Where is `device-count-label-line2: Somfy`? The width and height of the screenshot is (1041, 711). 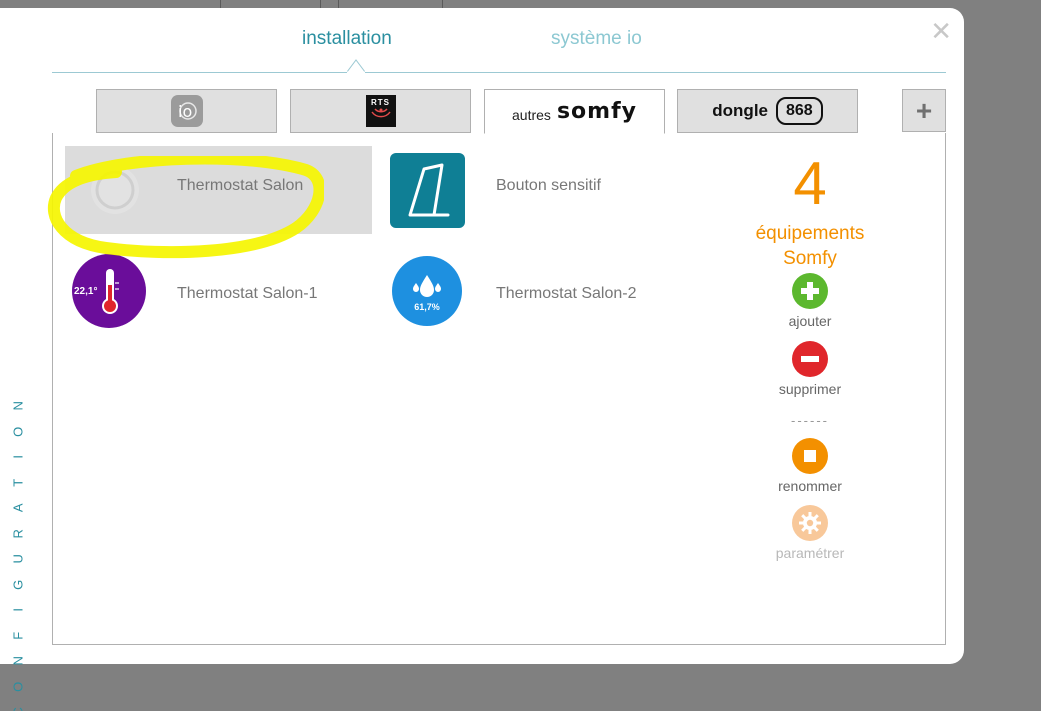
device-count-label-line2: Somfy is located at coordinates (810, 258).